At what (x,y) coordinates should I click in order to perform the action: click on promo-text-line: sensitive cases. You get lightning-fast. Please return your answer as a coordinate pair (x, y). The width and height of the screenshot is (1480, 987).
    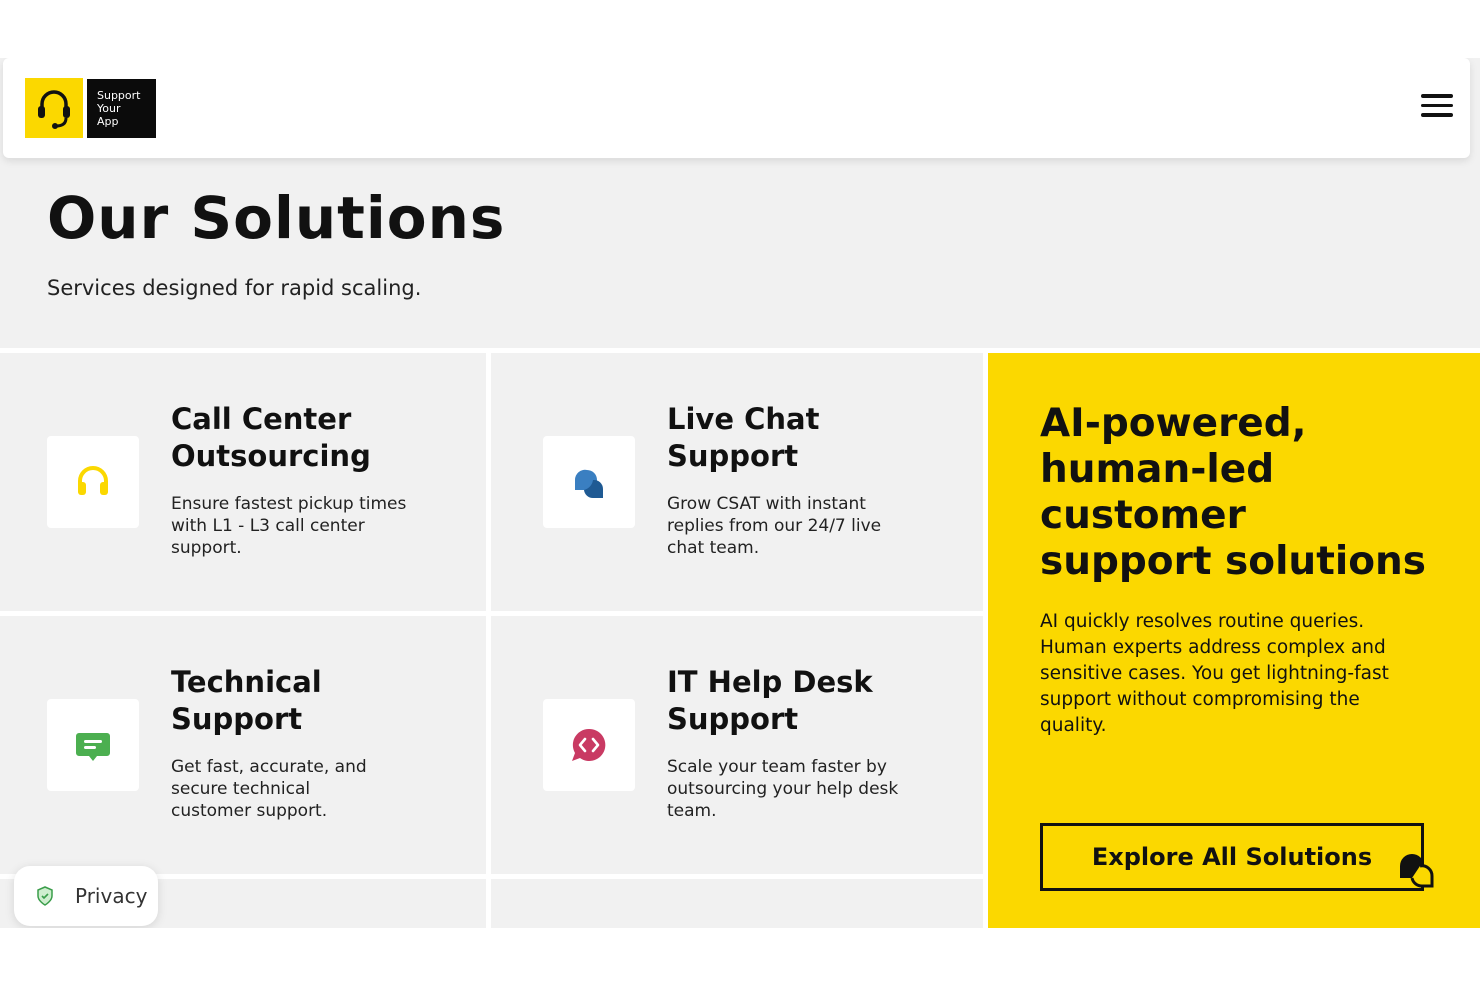
    Looking at the image, I should click on (1214, 673).